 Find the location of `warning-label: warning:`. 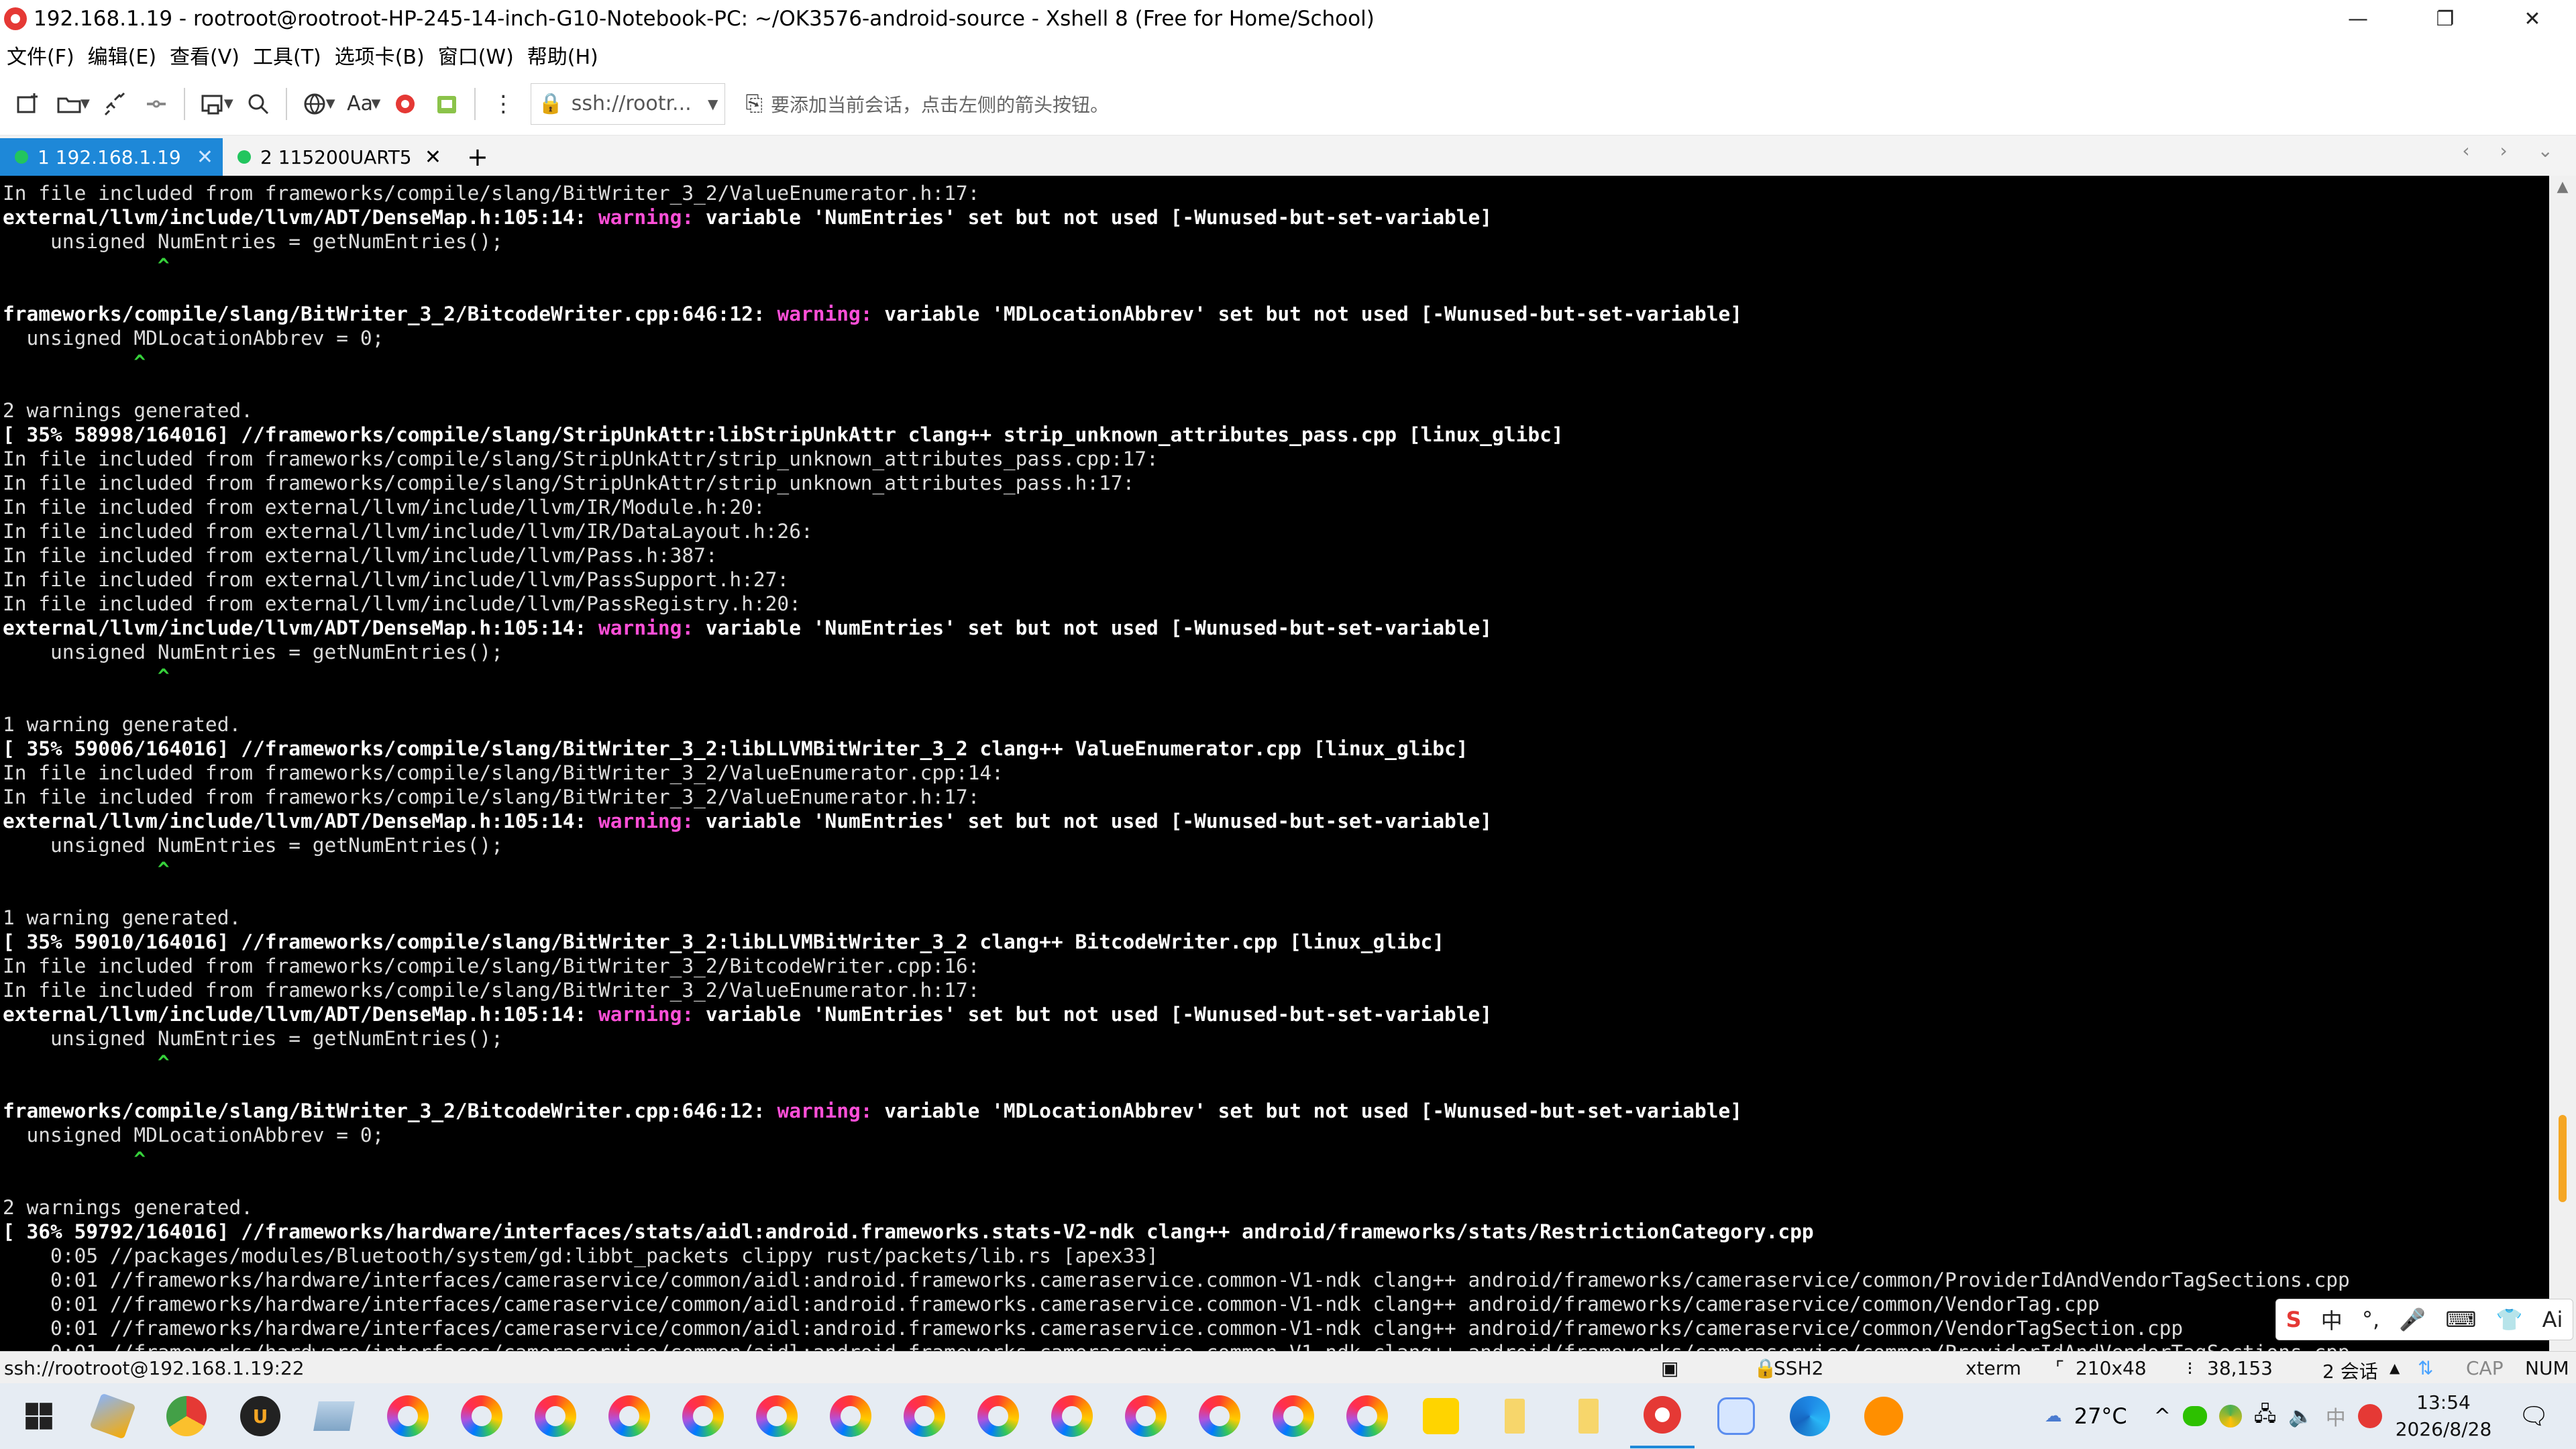

warning-label: warning: is located at coordinates (646, 217).